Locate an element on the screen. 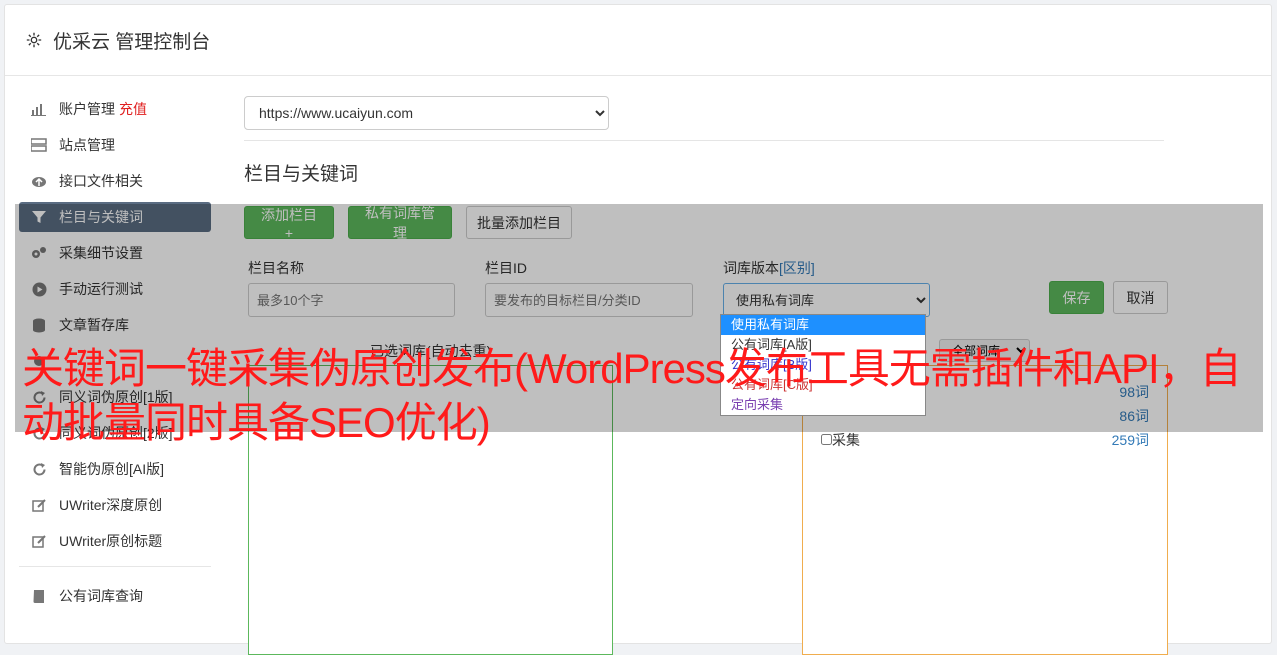  sidebar-item-ai-rewrite: 智能伪原创[AI版] is located at coordinates (115, 469).